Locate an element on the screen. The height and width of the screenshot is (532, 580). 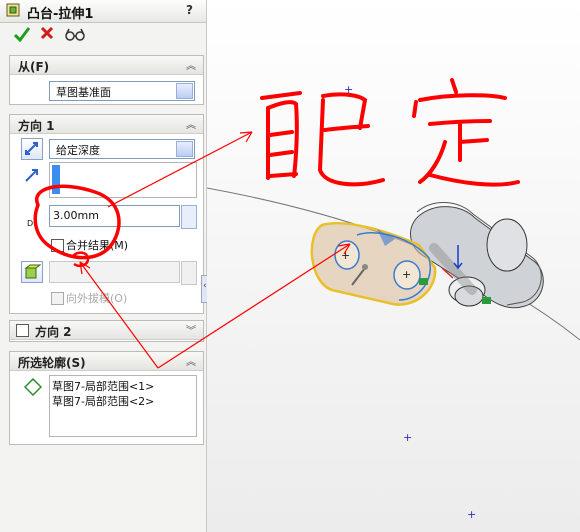
extrude-feature-icon is located at coordinates (13, 10).